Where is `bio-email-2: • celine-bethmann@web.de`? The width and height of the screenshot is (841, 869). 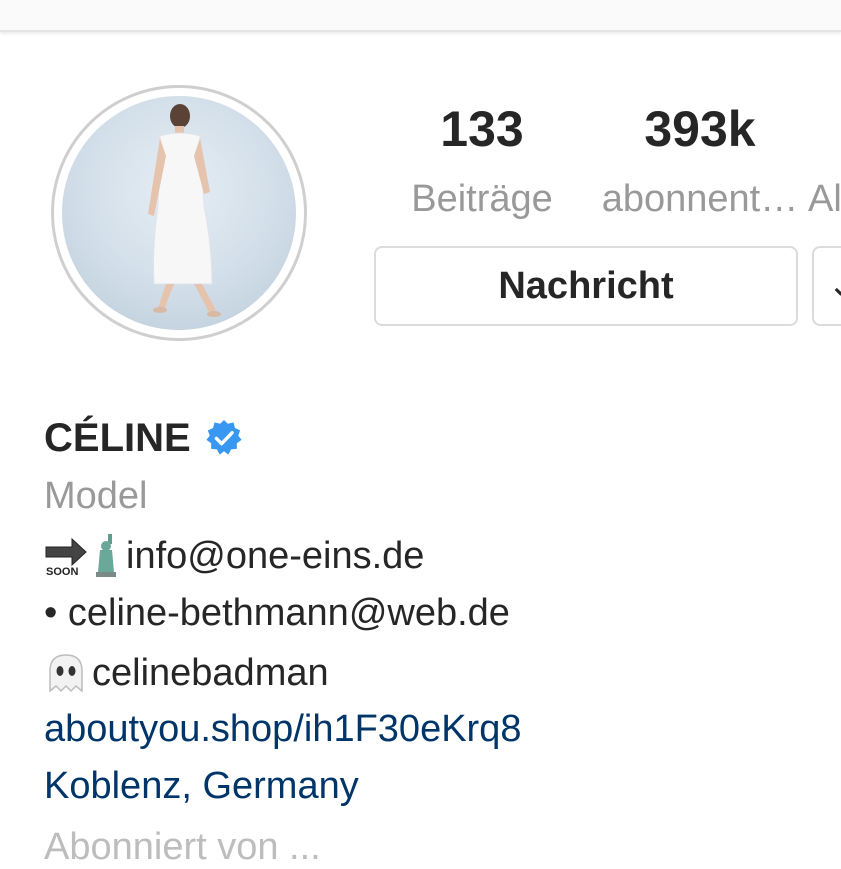
bio-email-2: • celine-bethmann@web.de is located at coordinates (277, 613).